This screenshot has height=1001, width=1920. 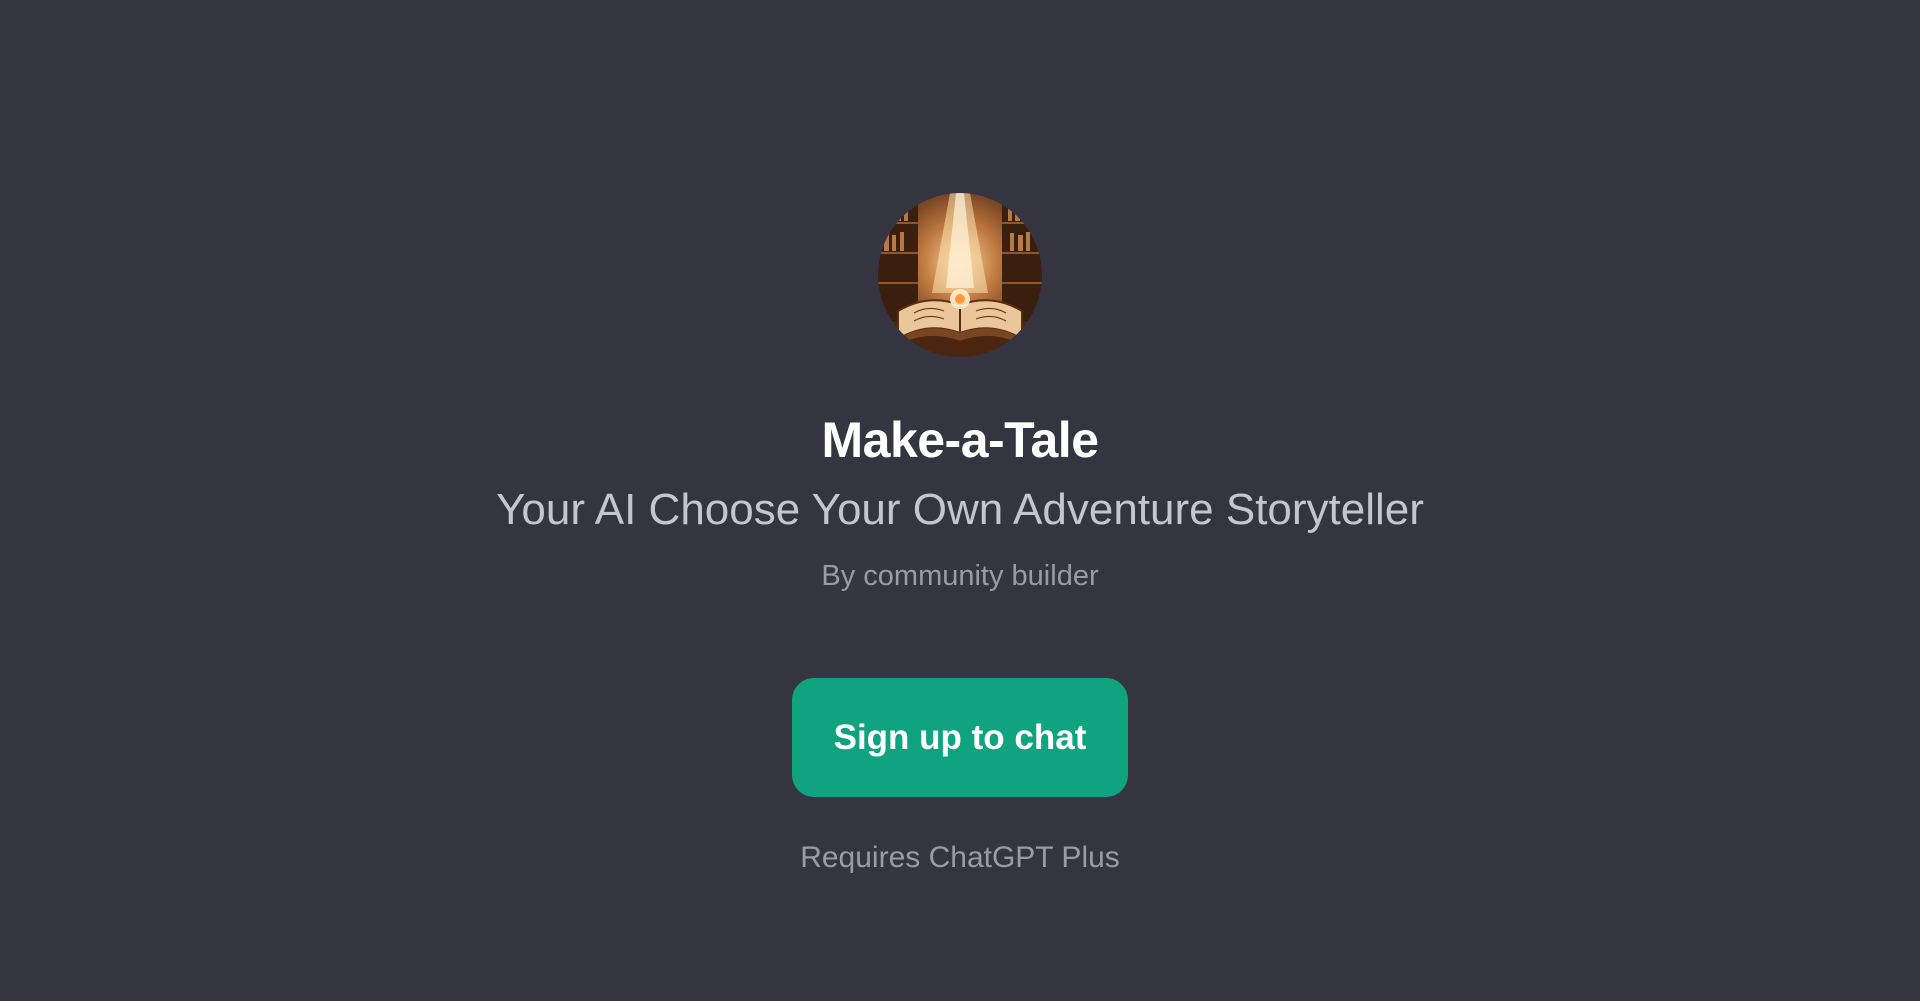 I want to click on gpt-author: By community builder, so click(x=960, y=576).